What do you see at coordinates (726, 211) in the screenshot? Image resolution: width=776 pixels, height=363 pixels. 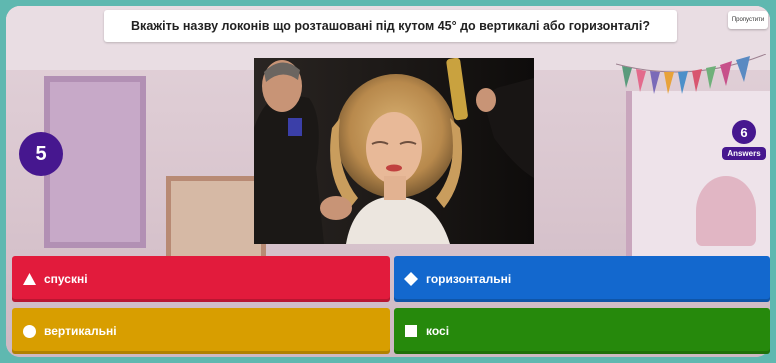 I see `background-decoration` at bounding box center [726, 211].